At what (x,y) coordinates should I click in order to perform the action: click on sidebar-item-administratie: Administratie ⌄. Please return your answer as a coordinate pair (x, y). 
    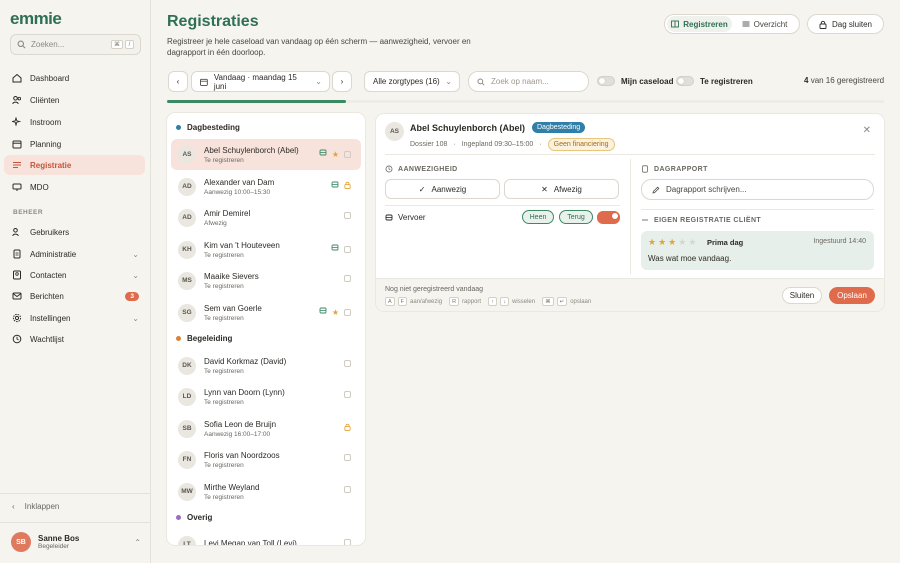
    Looking at the image, I should click on (74, 254).